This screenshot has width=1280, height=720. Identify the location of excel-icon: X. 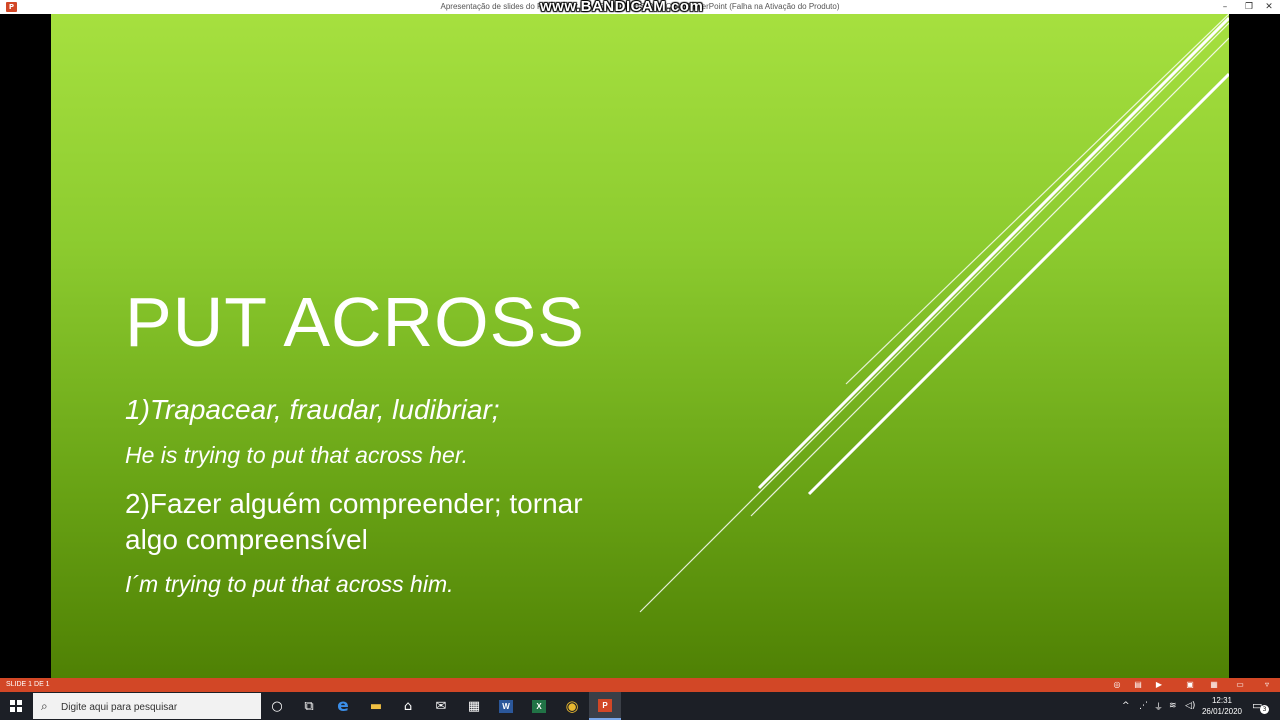
(539, 706).